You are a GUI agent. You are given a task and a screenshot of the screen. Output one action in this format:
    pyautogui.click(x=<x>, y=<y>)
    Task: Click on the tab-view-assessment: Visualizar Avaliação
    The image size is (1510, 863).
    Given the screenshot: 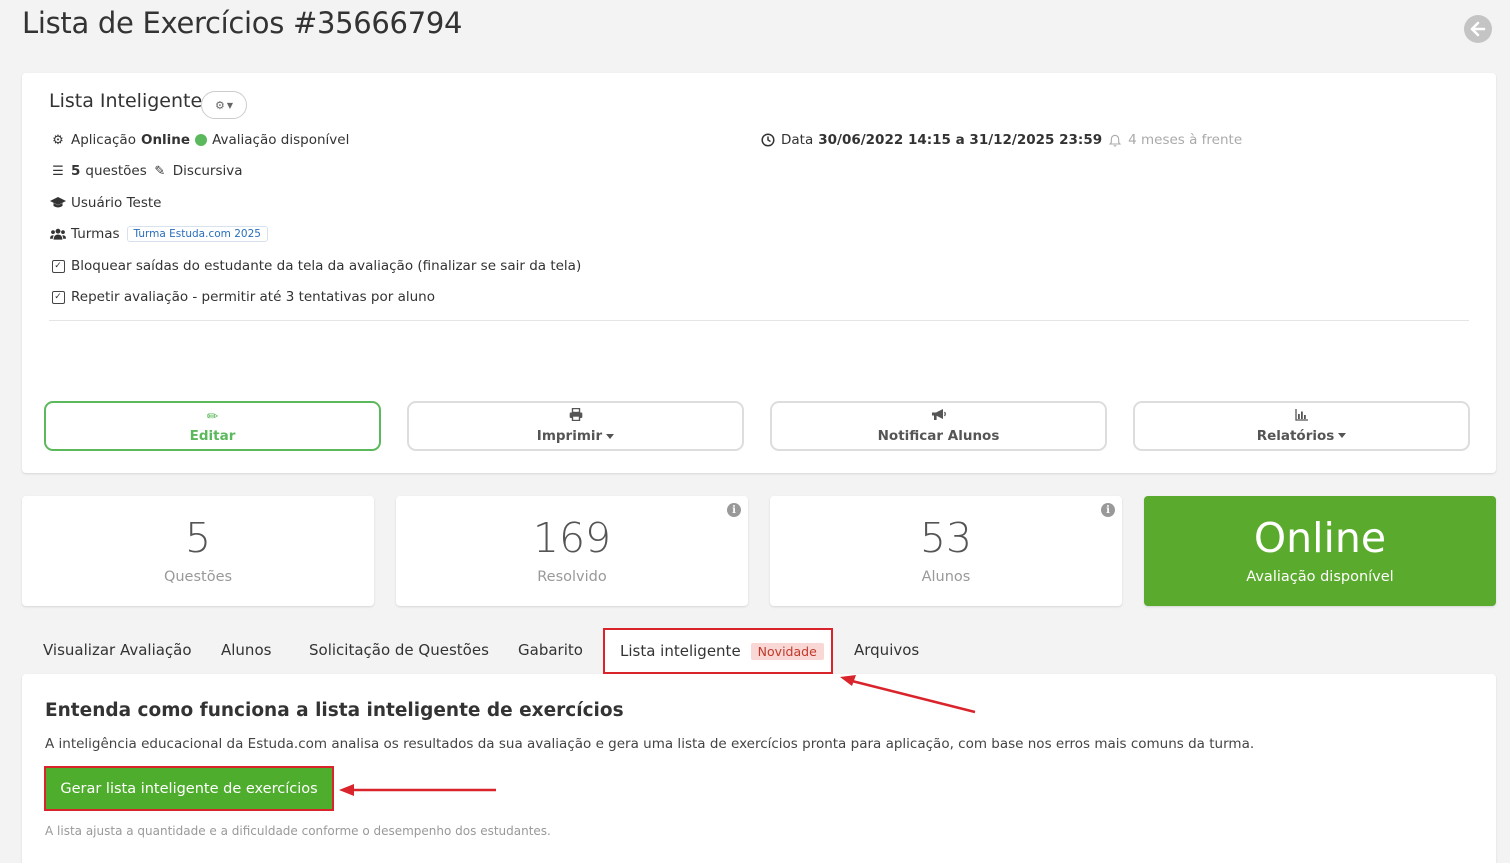 What is the action you would take?
    pyautogui.click(x=117, y=650)
    